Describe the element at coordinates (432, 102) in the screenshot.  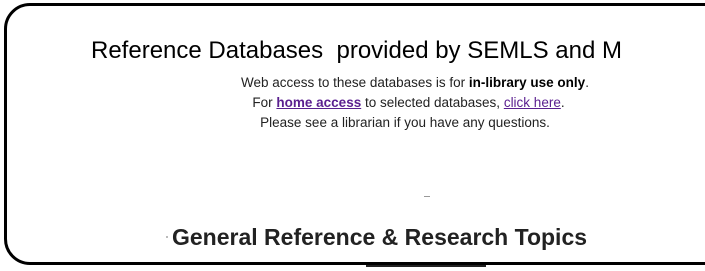
I see `selected-databases-text: to selected databases,` at that location.